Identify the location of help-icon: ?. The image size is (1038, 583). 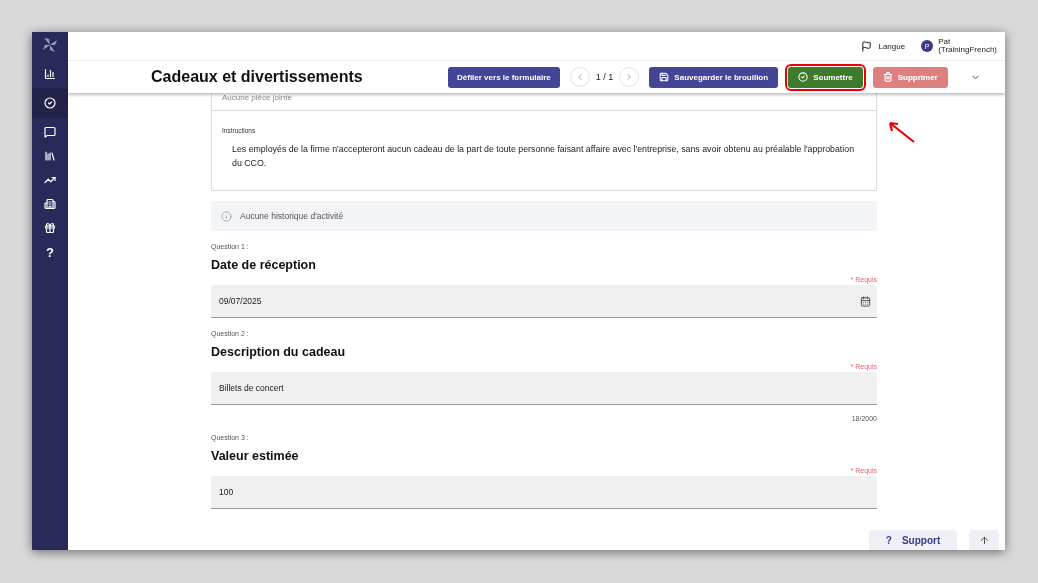
(888, 540).